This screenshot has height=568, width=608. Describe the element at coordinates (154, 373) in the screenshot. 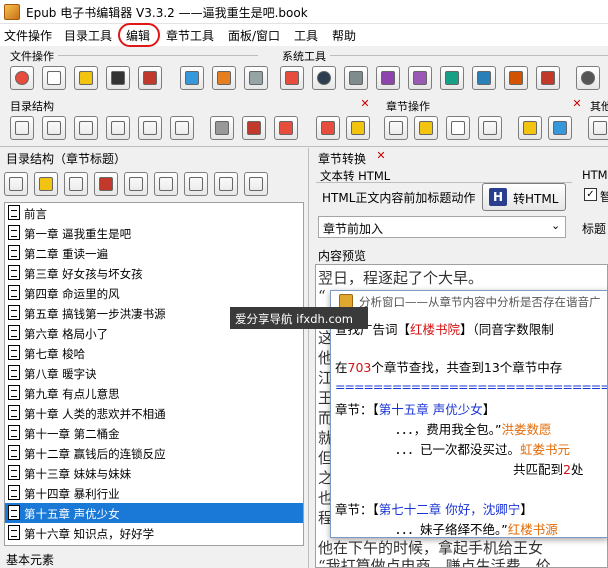

I see `toc-item: 第八章 暖字诀` at that location.